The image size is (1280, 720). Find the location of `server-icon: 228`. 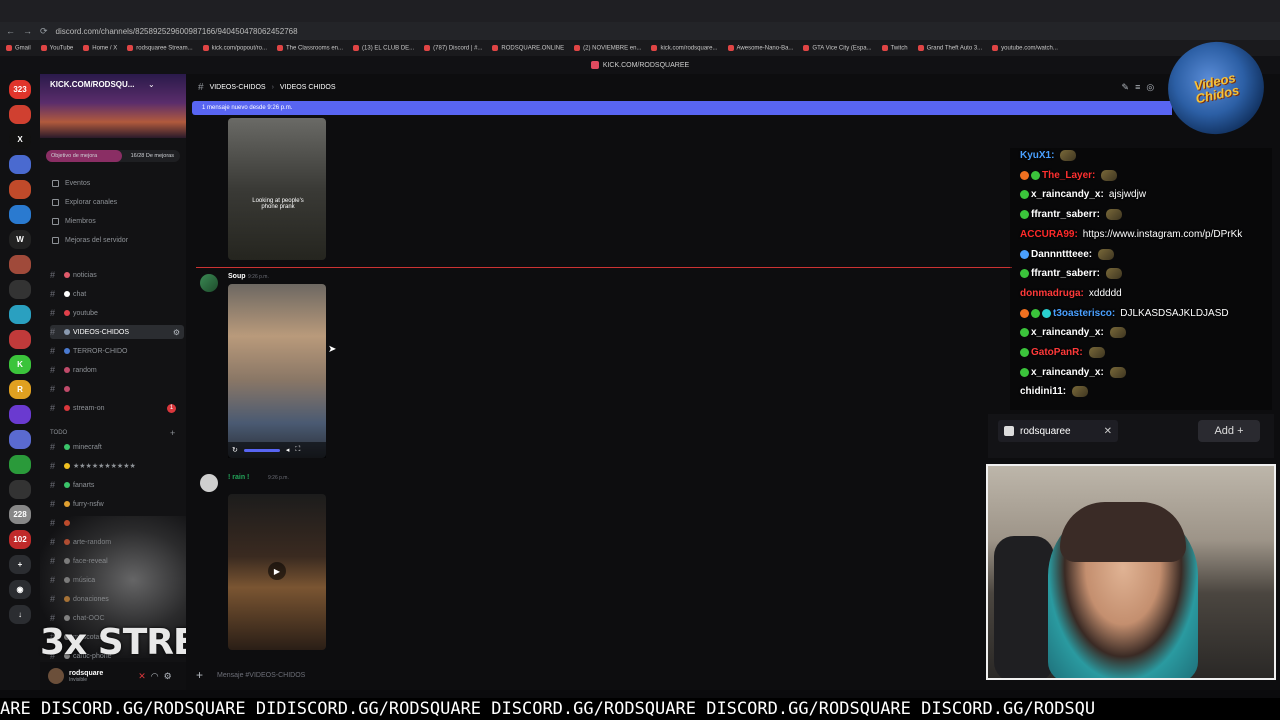

server-icon: 228 is located at coordinates (20, 514).